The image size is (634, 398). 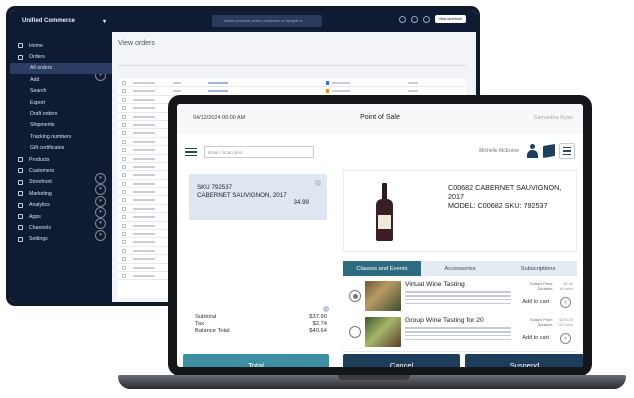 I want to click on sidebar-item: Orders ▾, so click(x=61, y=66).